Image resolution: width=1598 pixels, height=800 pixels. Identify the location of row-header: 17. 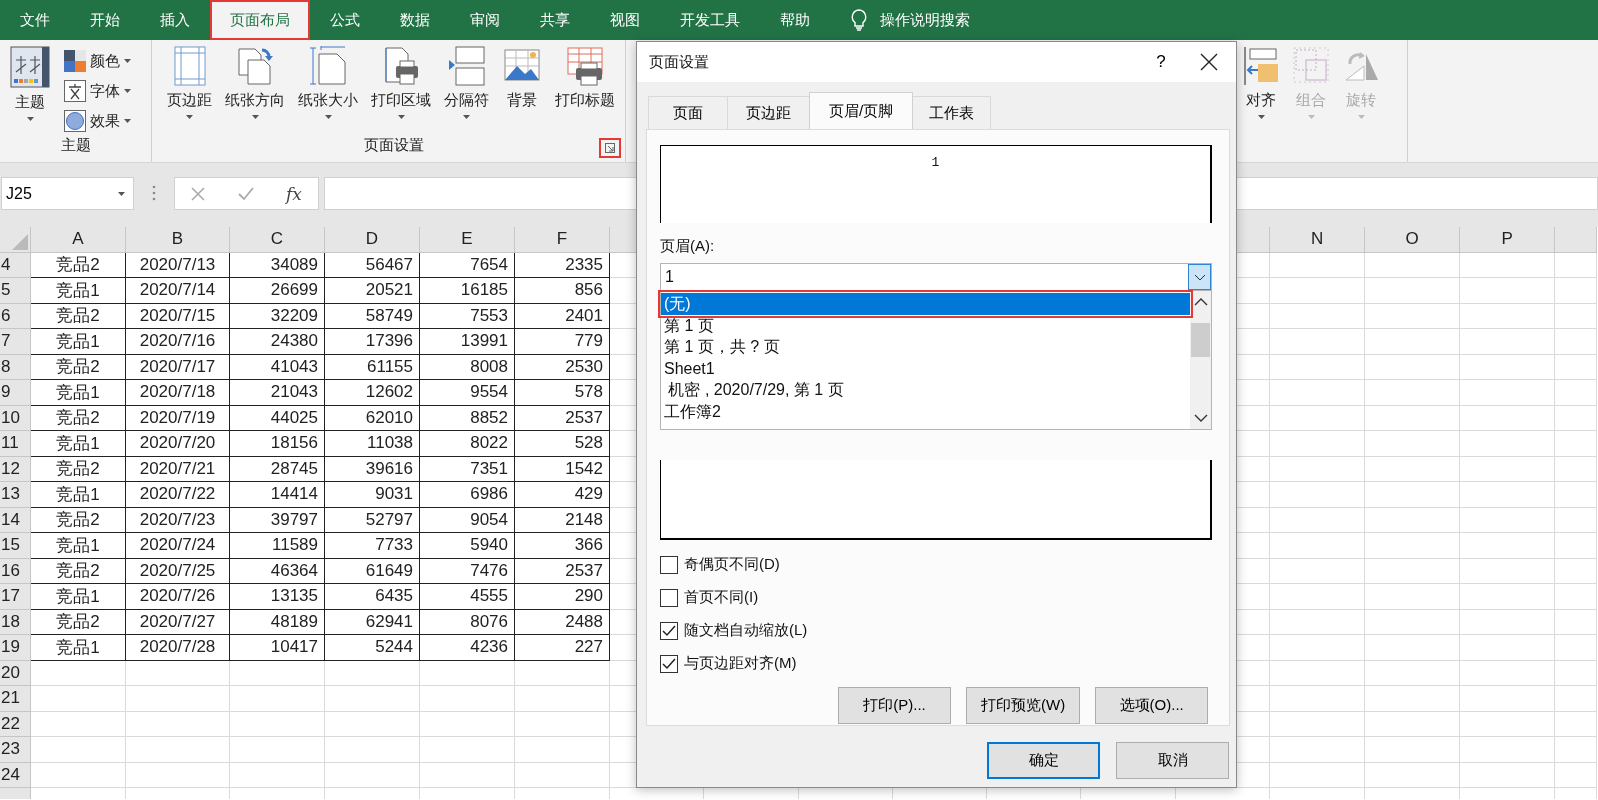
(15, 597).